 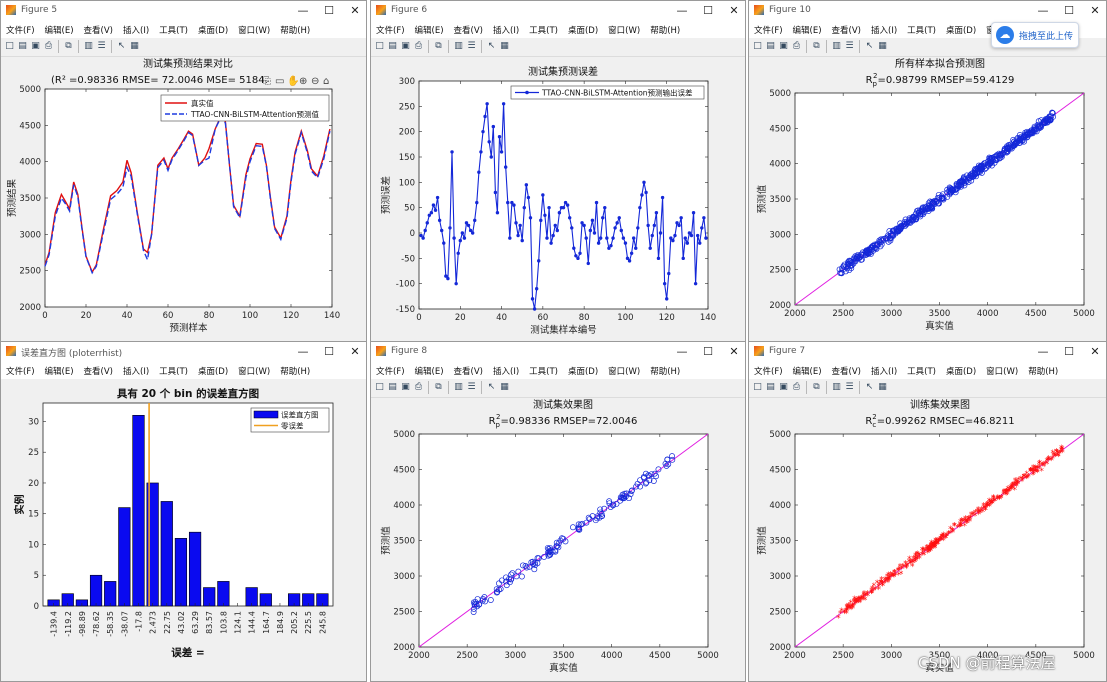 What do you see at coordinates (183, 352) in the screenshot?
I see `title-bar: 误差直方图 (ploterrhist) — ☐ ✕` at bounding box center [183, 352].